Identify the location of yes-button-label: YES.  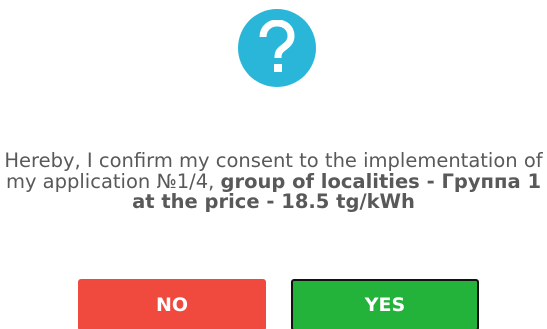
(385, 305).